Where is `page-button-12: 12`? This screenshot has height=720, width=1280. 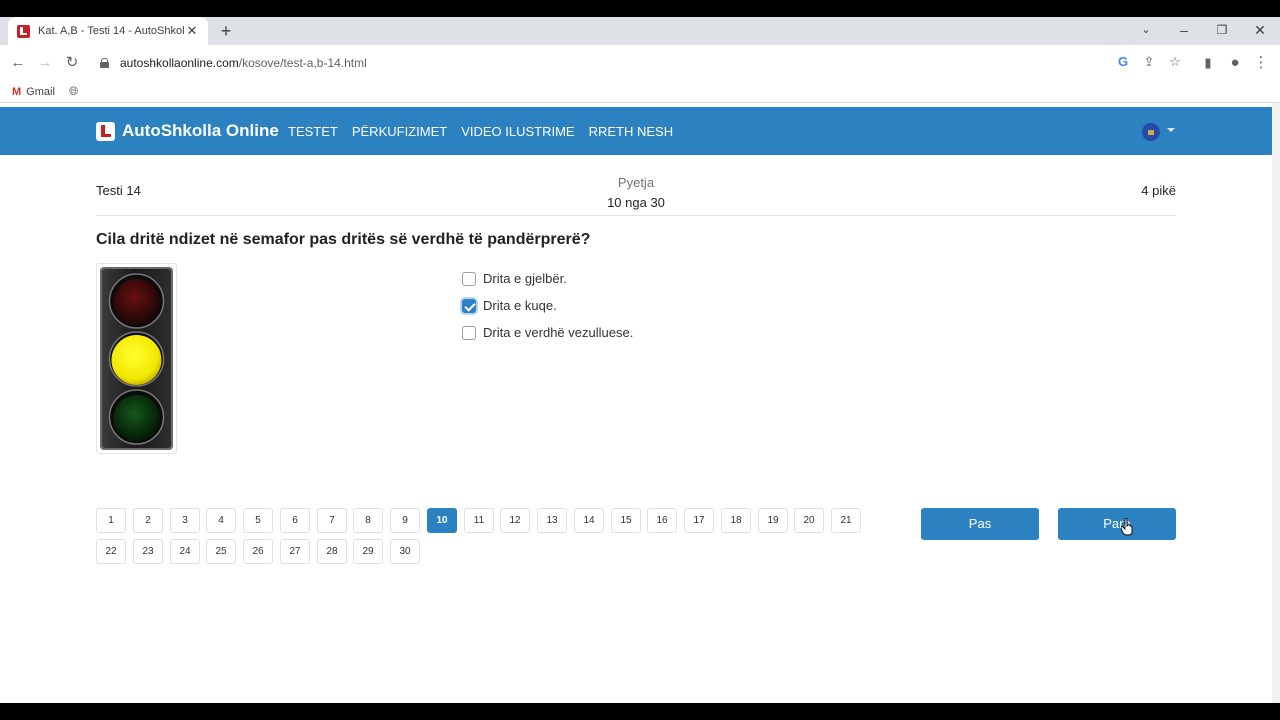 page-button-12: 12 is located at coordinates (515, 520).